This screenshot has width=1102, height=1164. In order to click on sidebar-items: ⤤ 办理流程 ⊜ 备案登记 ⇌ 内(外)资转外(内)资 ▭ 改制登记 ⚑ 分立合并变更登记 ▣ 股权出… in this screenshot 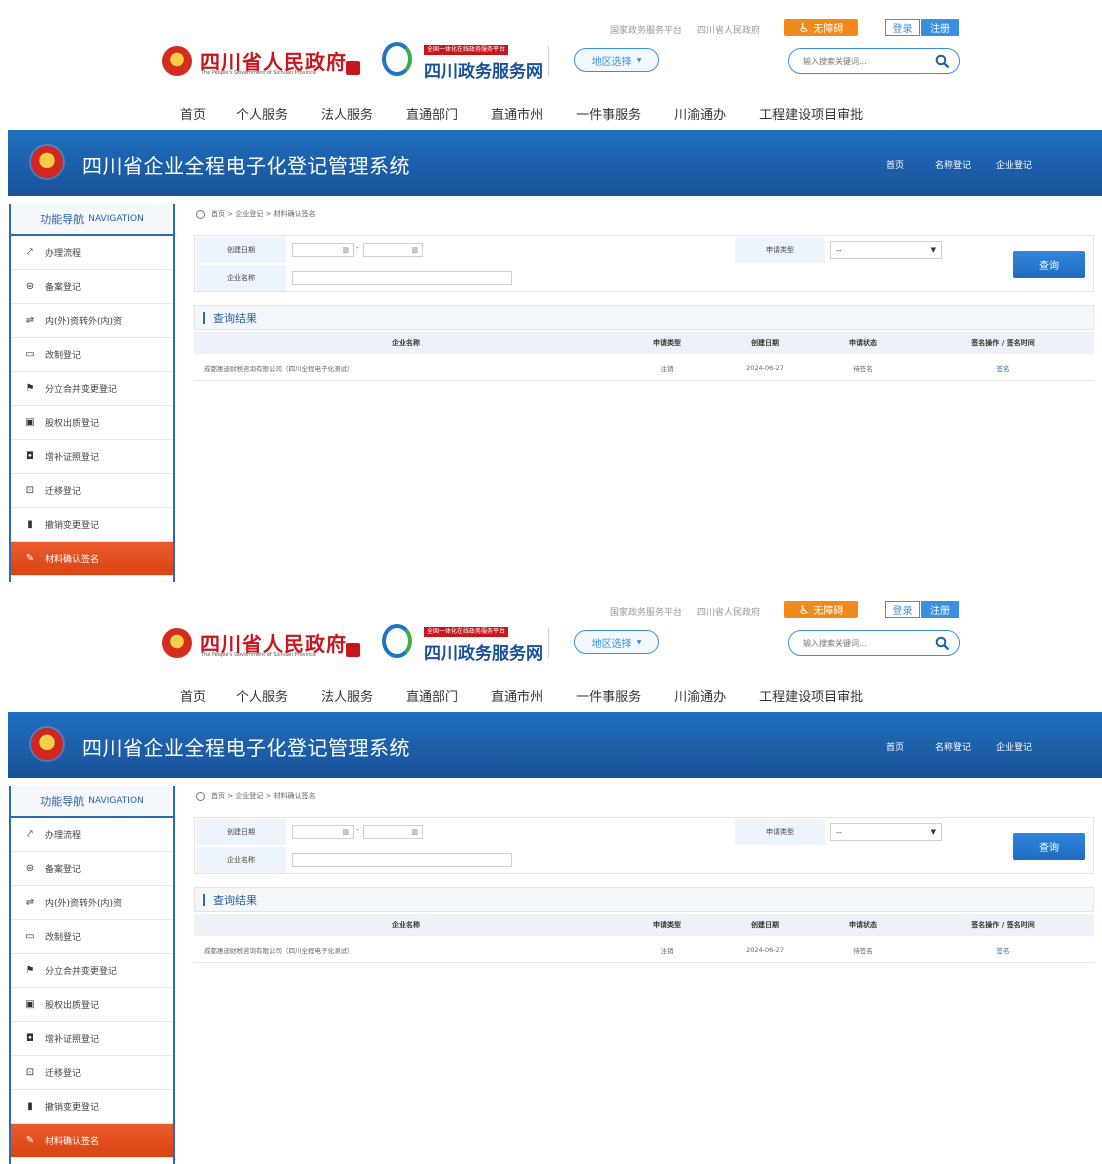, I will do `click(92, 406)`.